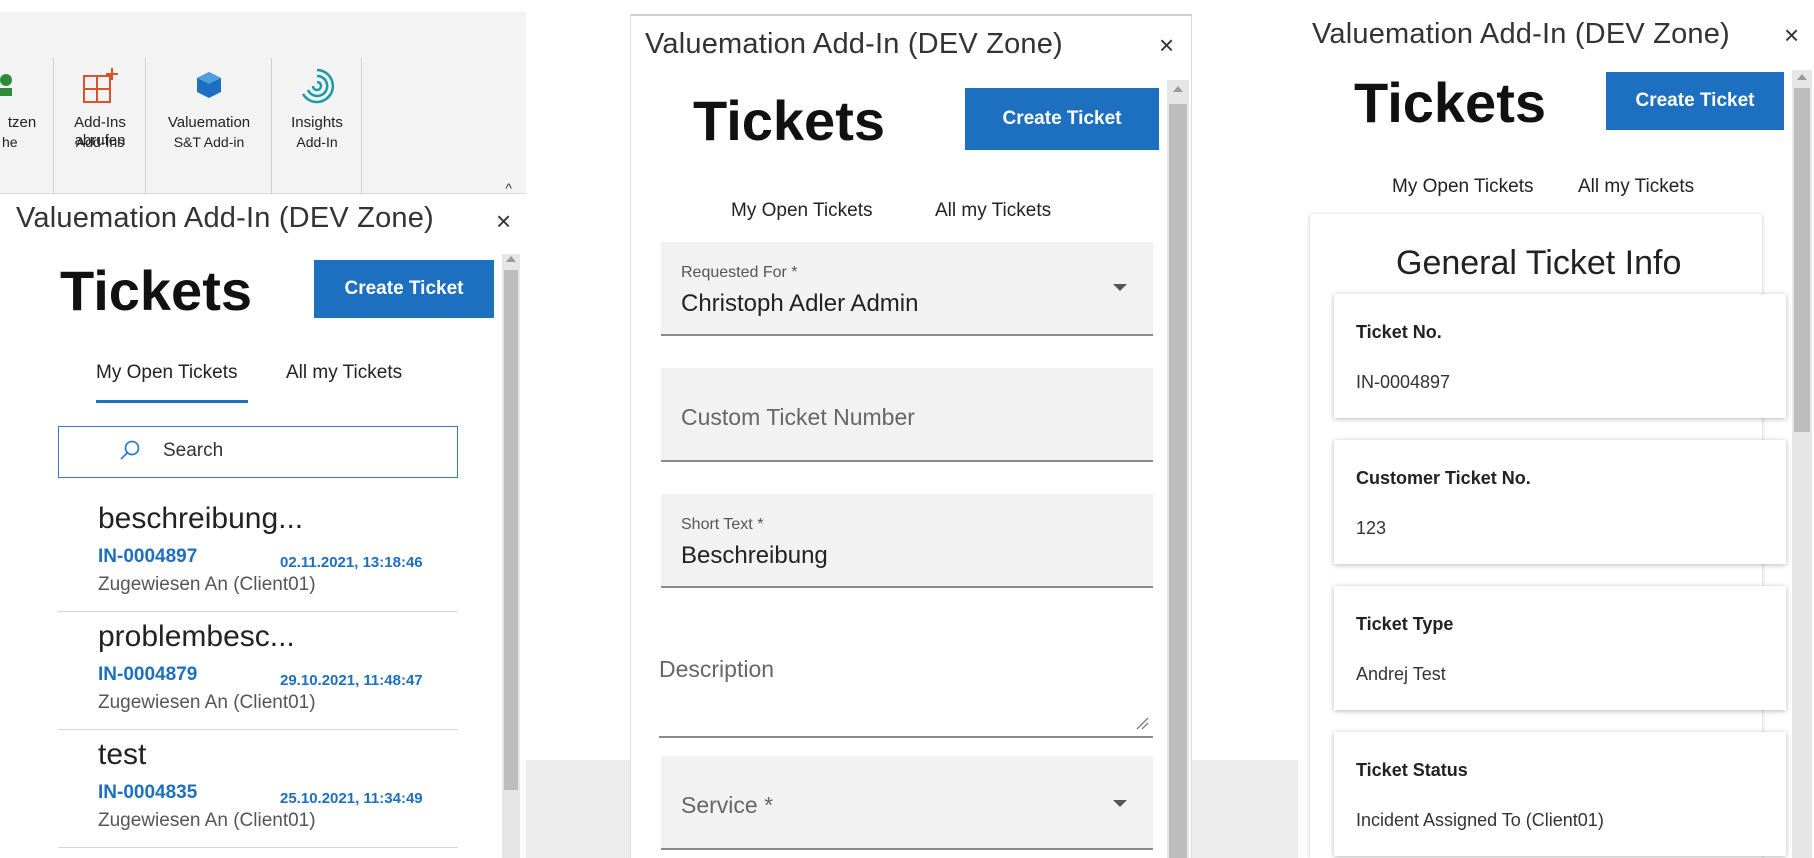 Image resolution: width=1814 pixels, height=858 pixels. Describe the element at coordinates (717, 669) in the screenshot. I see `field-placeholder: Description` at that location.